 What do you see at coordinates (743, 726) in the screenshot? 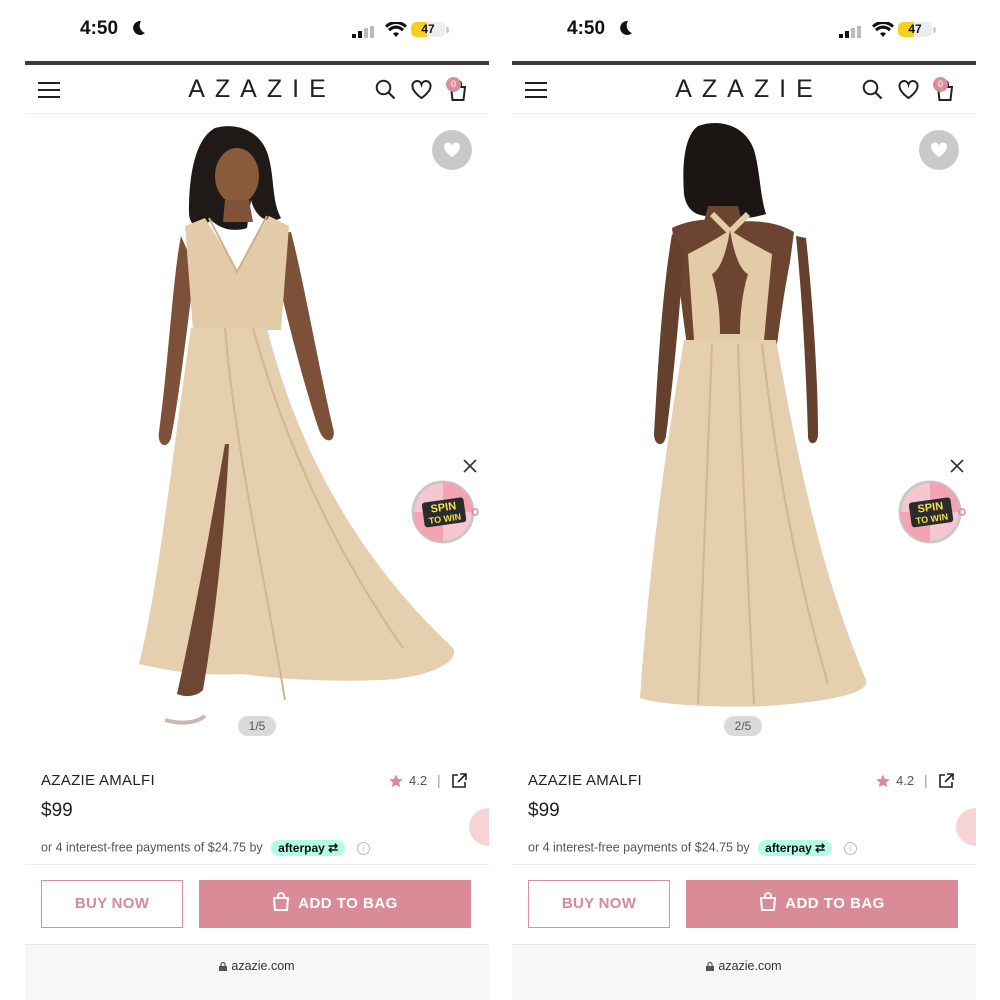
I see `image-counter: 2/5` at bounding box center [743, 726].